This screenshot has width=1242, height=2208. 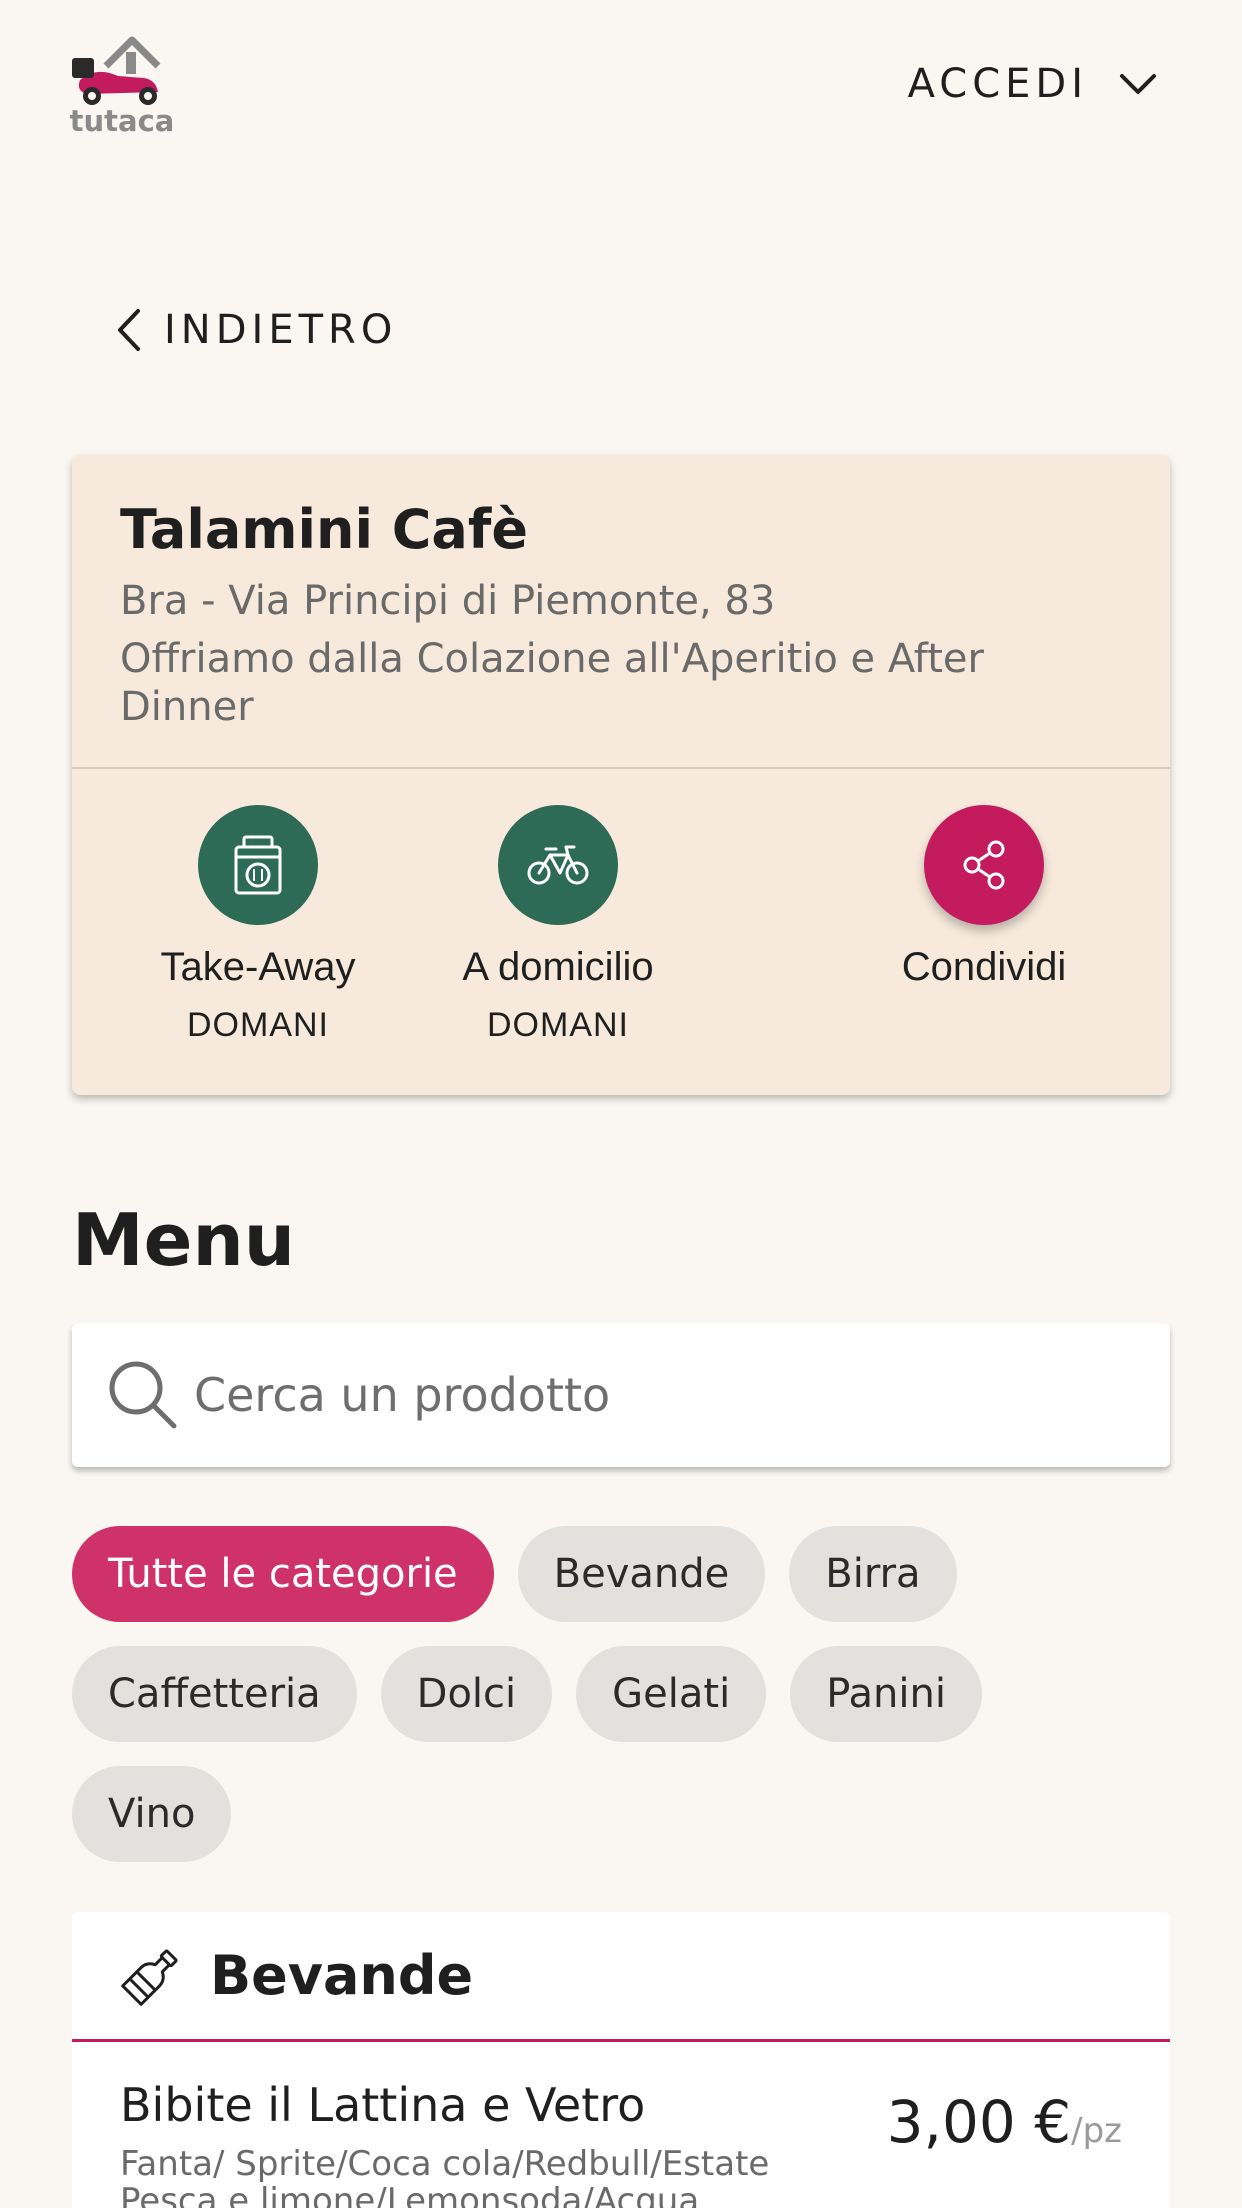 I want to click on share-icon, so click(x=984, y=865).